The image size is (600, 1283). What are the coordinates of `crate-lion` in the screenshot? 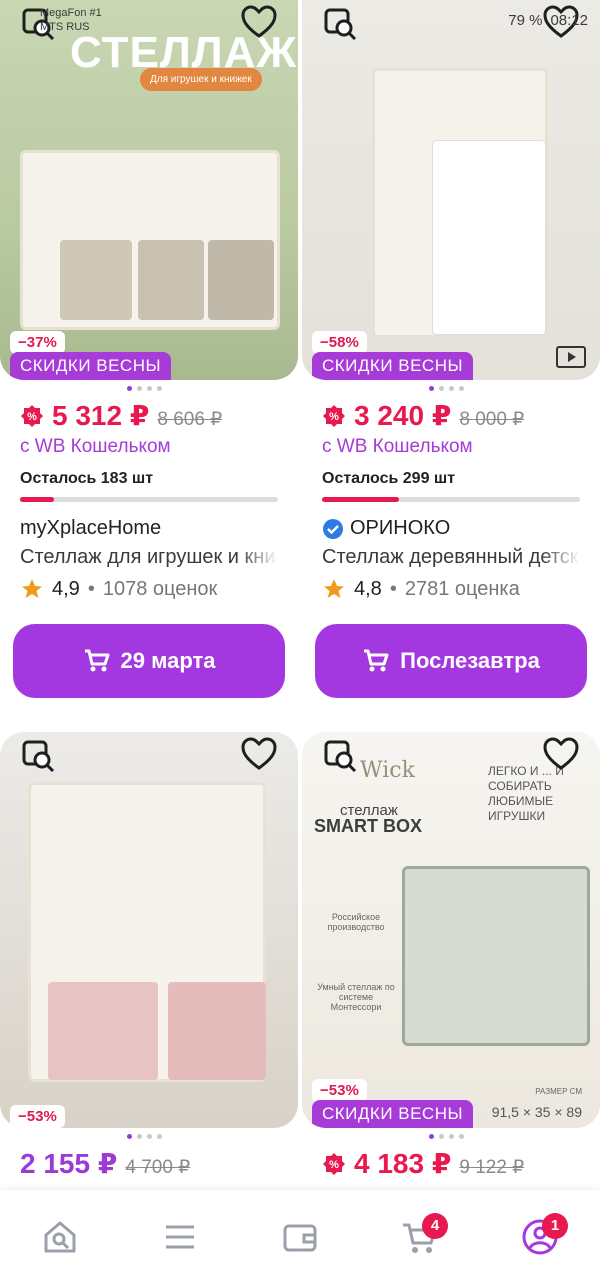 It's located at (96, 280).